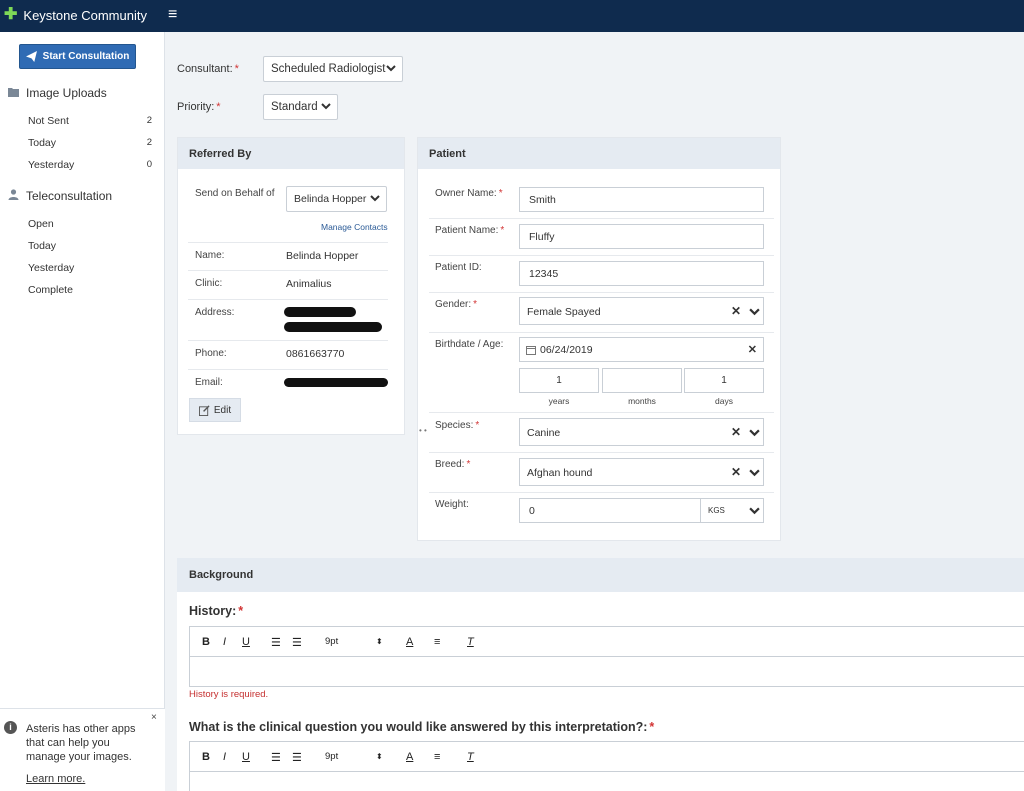 This screenshot has width=1024, height=791. Describe the element at coordinates (154, 717) in the screenshot. I see `close-icon: ×` at that location.